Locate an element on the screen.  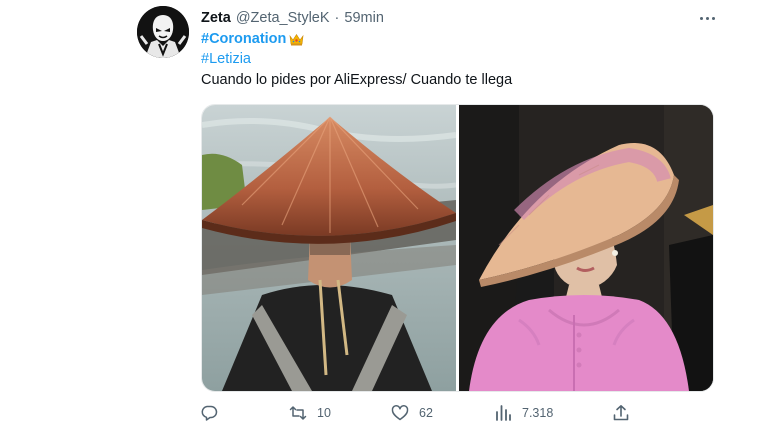
hashtag-coronation: #Coronation is located at coordinates (252, 39).